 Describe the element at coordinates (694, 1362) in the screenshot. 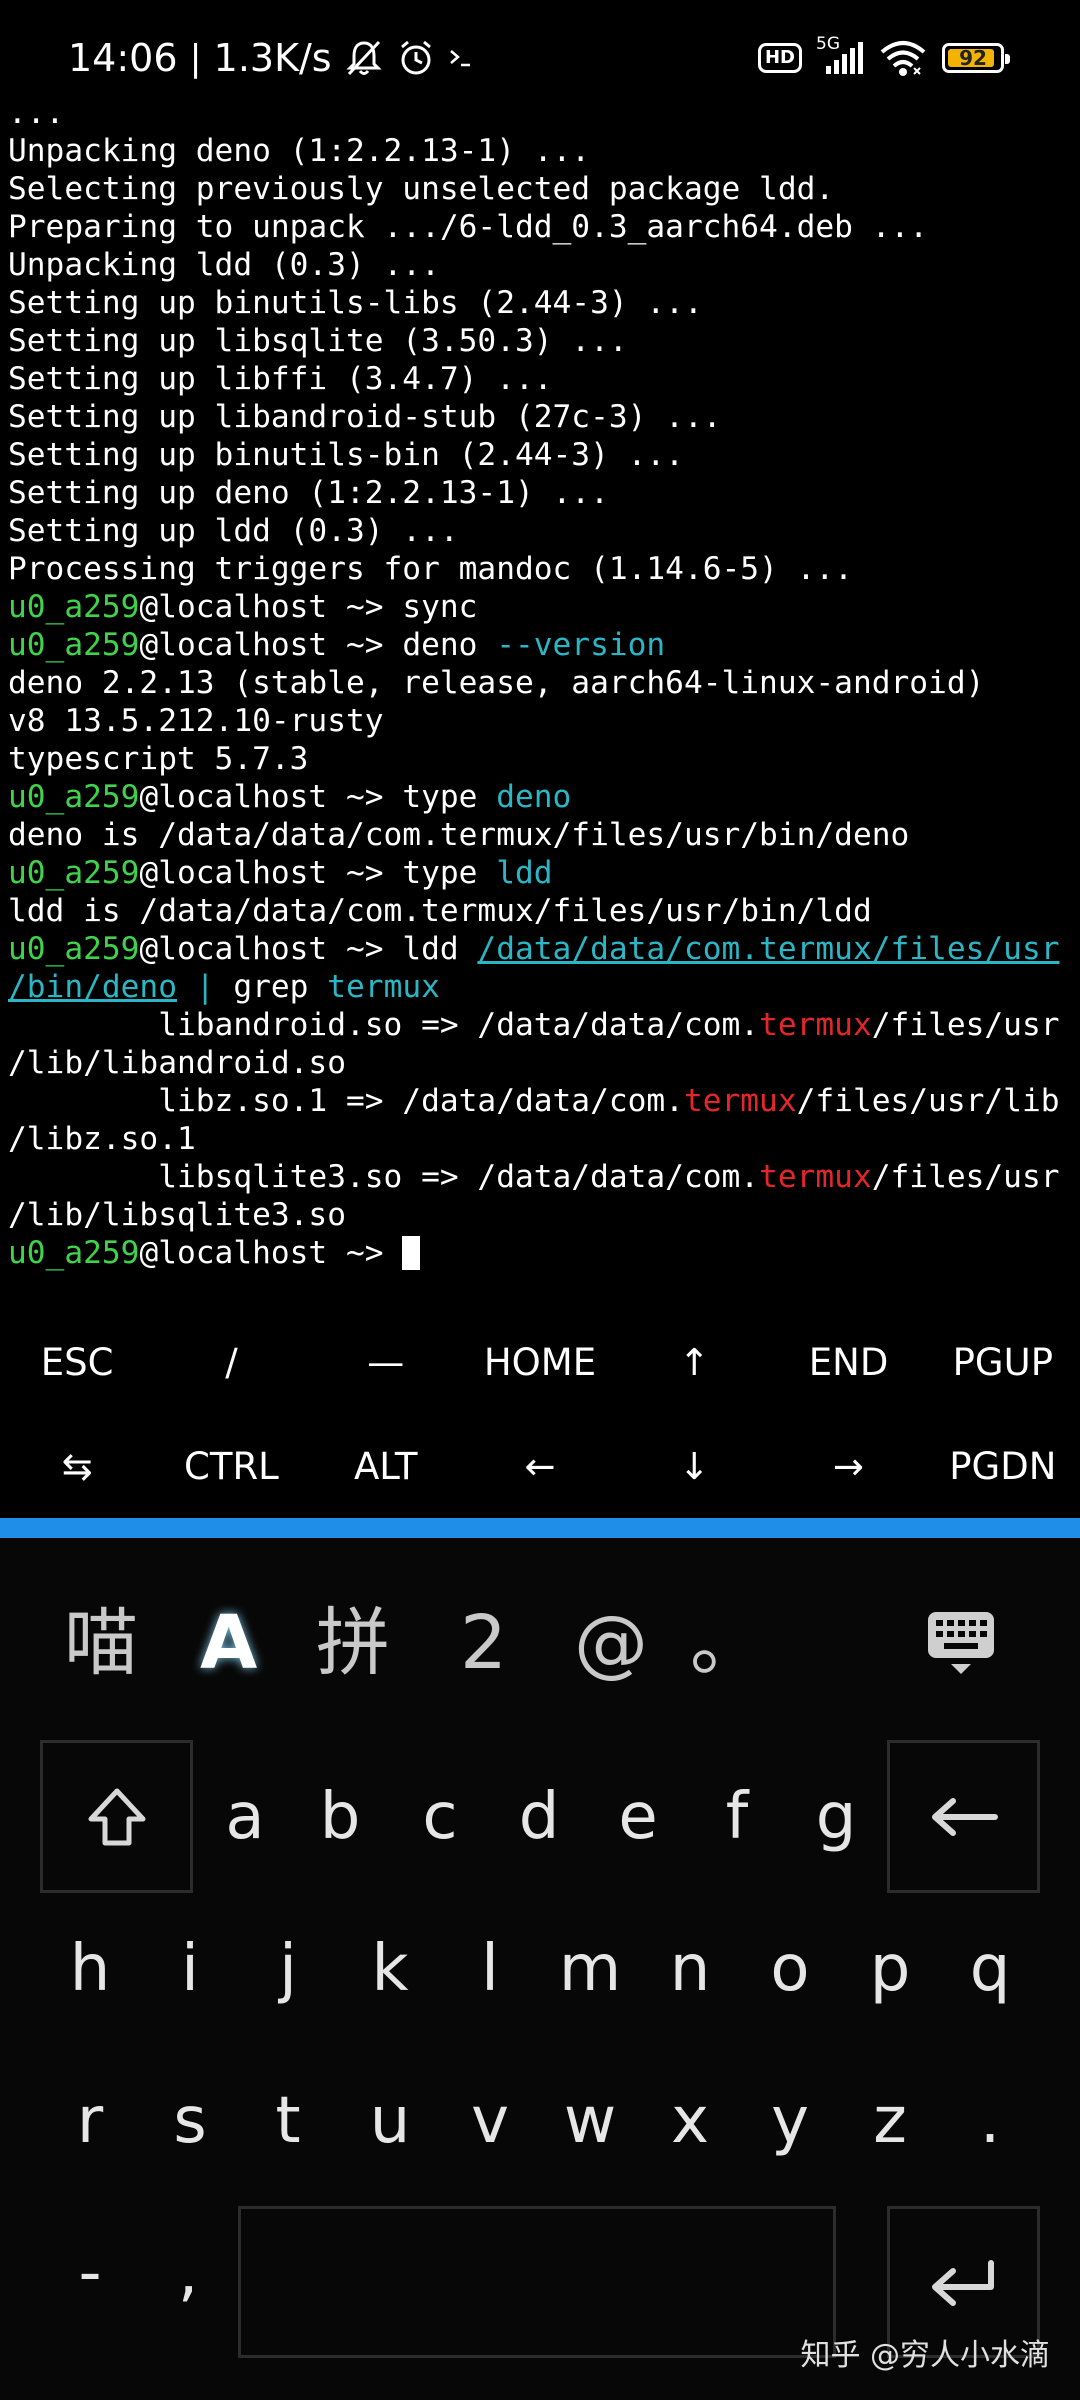

I see `up-arrow-key: ↑` at that location.